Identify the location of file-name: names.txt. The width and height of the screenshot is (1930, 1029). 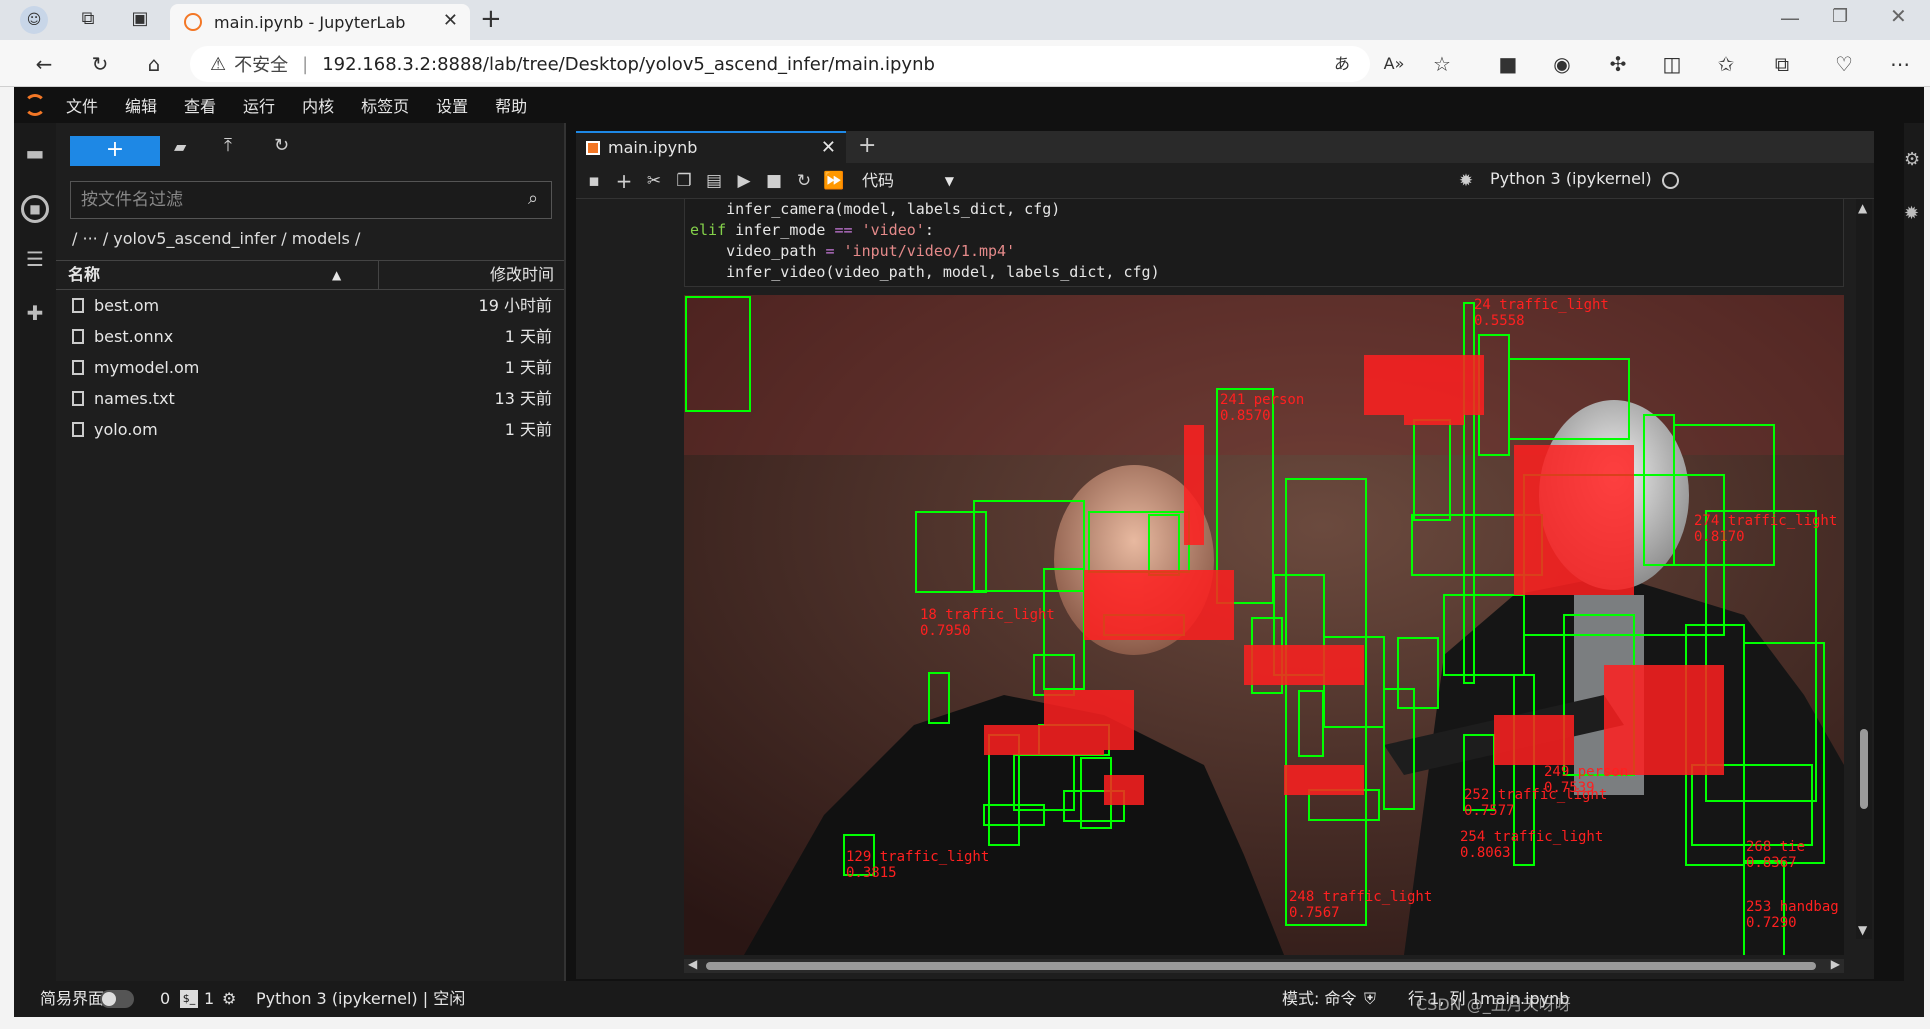
(134, 398).